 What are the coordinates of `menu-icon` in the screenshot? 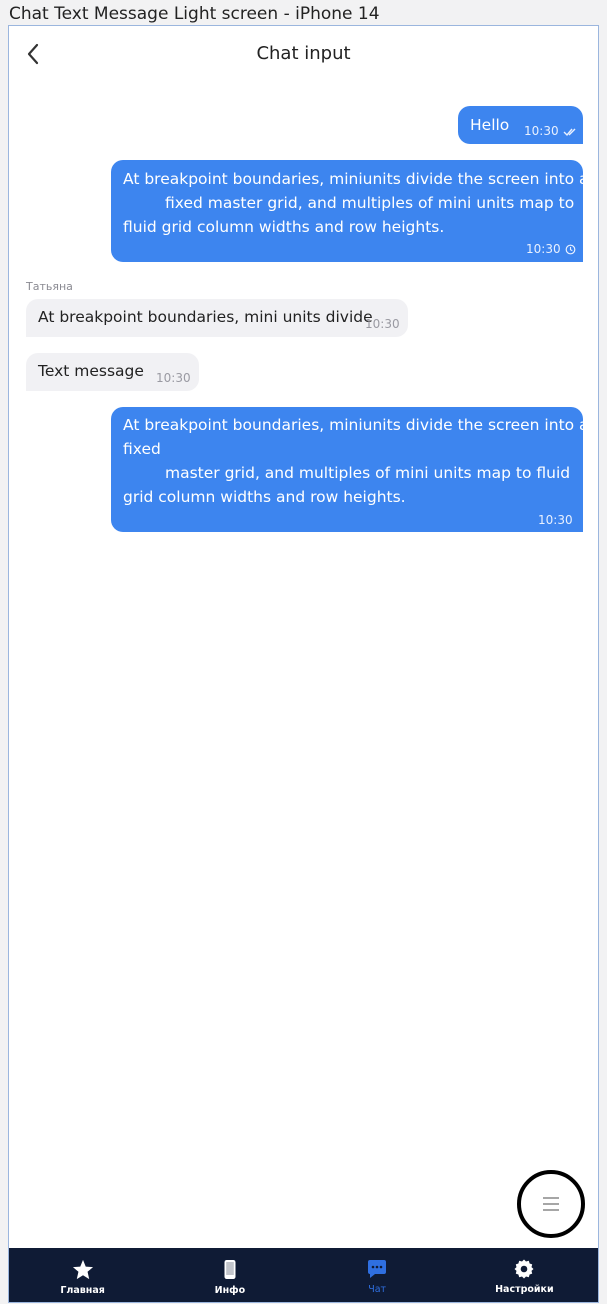 It's located at (551, 1204).